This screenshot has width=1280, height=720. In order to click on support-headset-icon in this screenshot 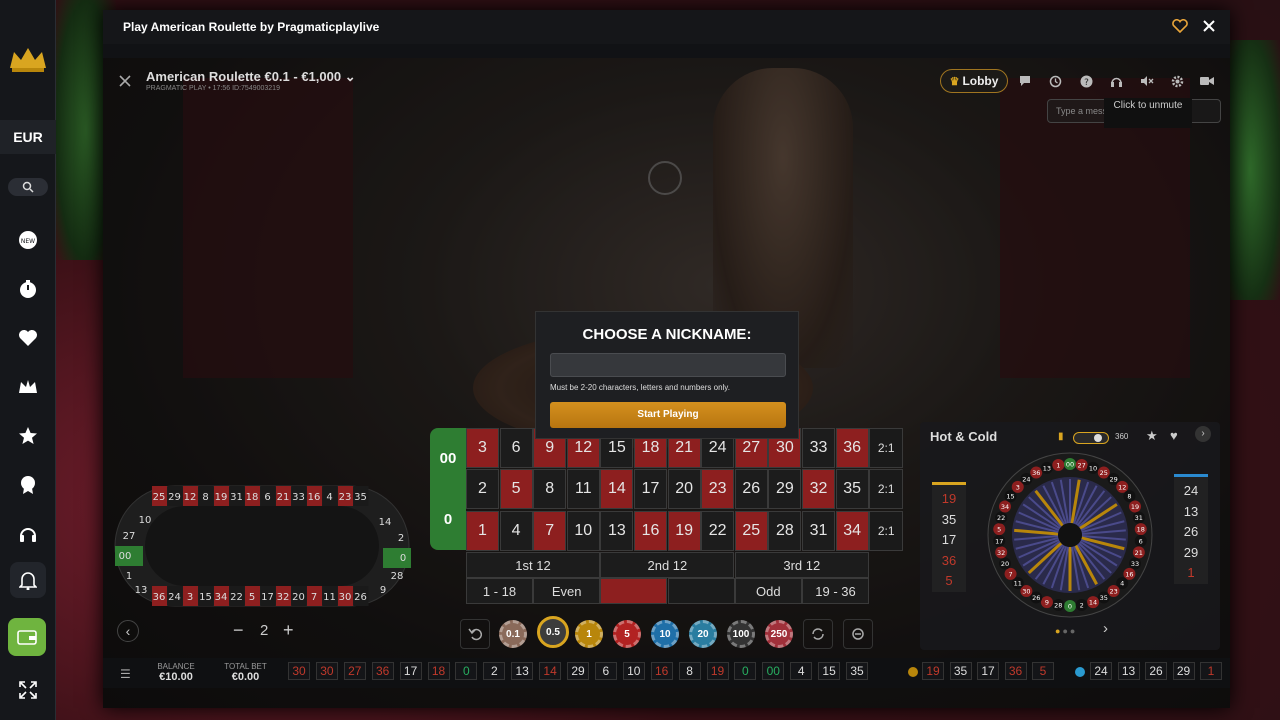, I will do `click(1116, 81)`.